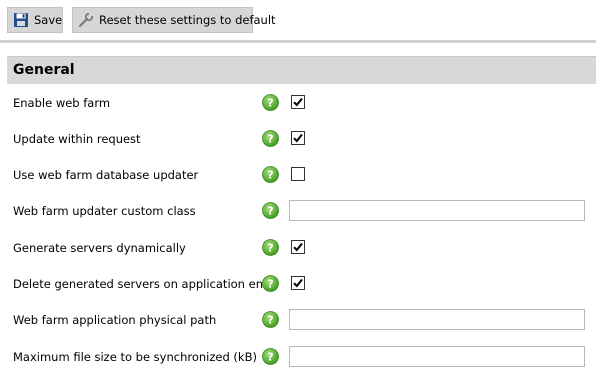 This screenshot has height=384, width=596. I want to click on setting-label: Enable web farm, so click(62, 103).